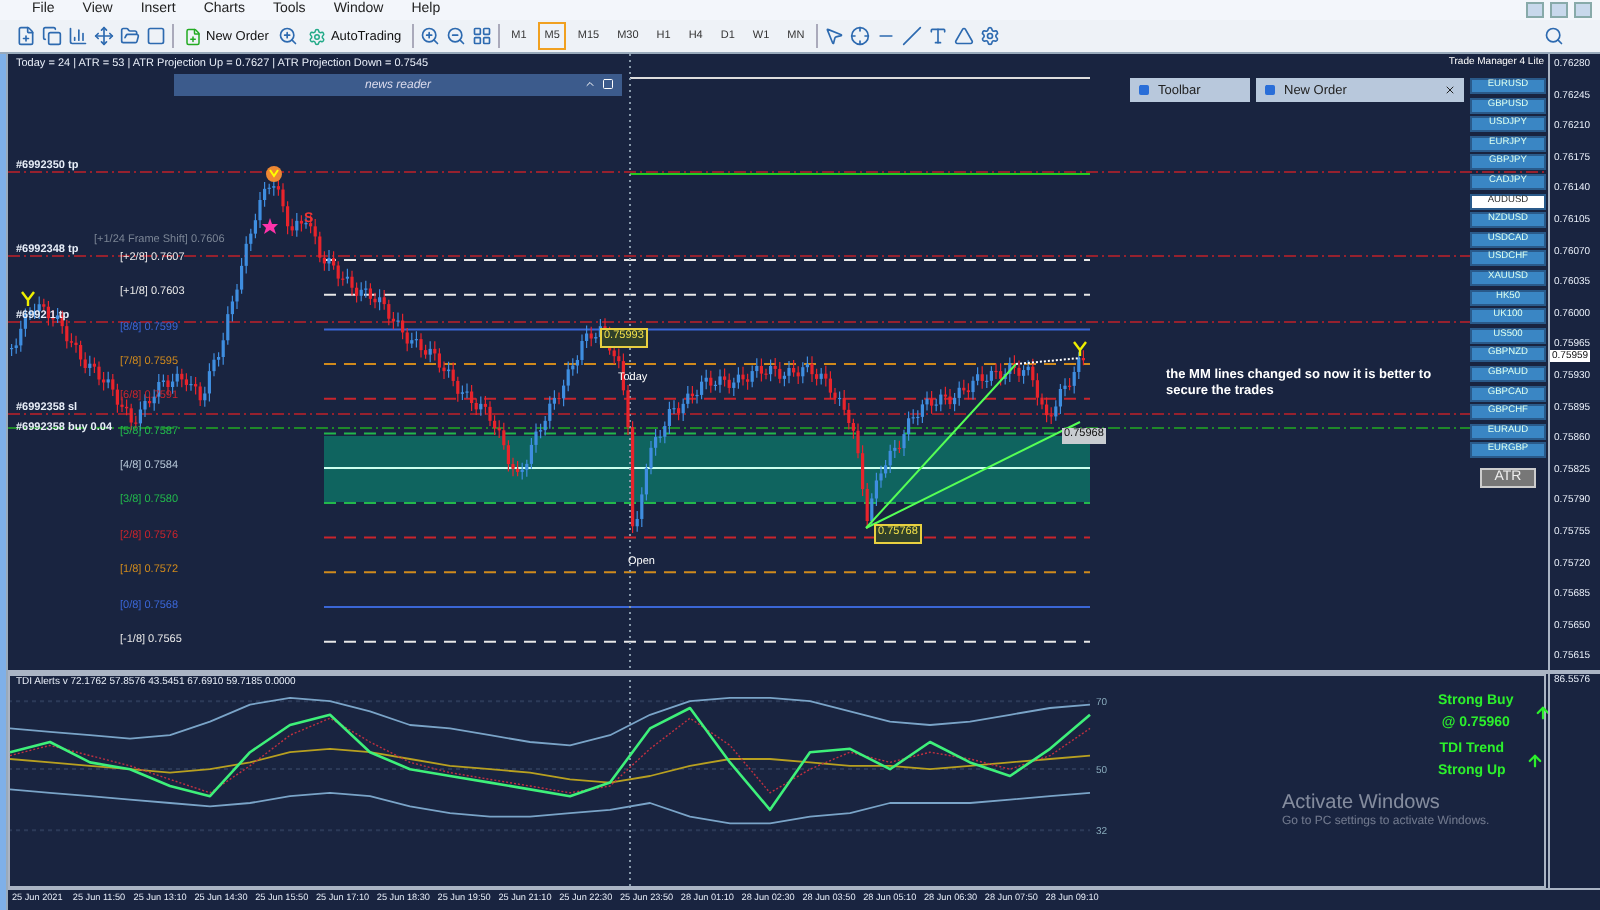  I want to click on cursor-icon, so click(834, 36).